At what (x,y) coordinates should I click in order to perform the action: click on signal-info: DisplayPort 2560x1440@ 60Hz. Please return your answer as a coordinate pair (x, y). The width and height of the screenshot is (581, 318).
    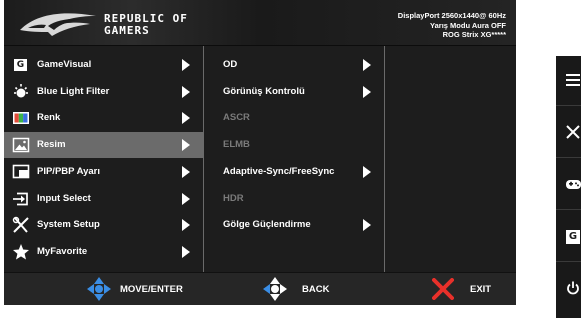
    Looking at the image, I should click on (451, 15).